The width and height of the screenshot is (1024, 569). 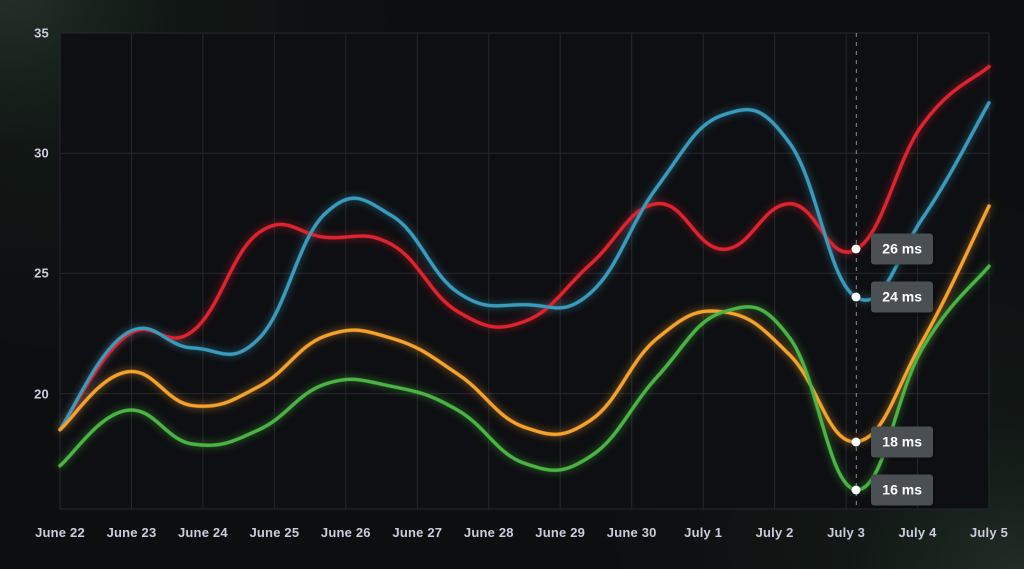 I want to click on x-tick-label: June 25, so click(x=274, y=532).